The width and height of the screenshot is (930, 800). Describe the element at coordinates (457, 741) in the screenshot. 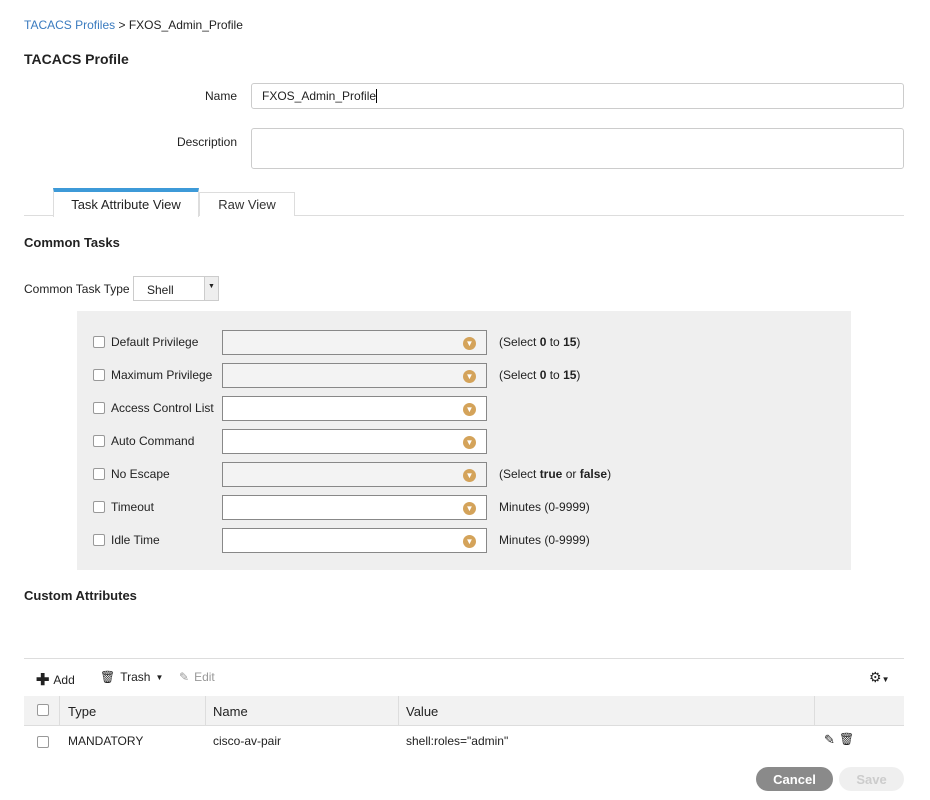

I see `cell-value: shell:roles="admin"` at that location.